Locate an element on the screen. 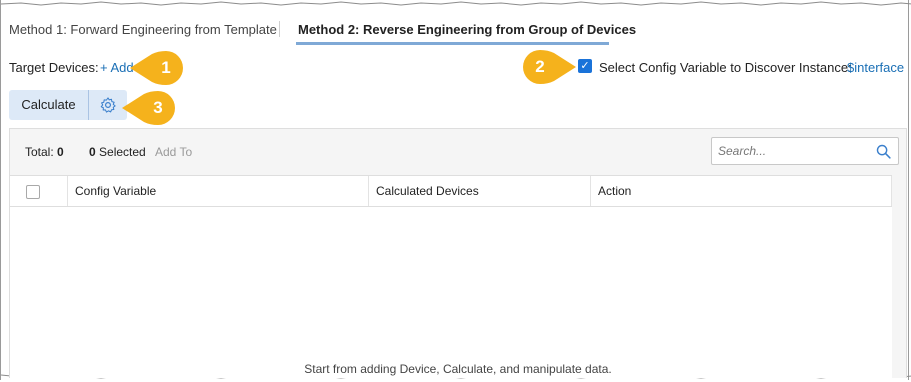 Image resolution: width=911 pixels, height=382 pixels. selected-count: 0 Selected is located at coordinates (117, 152).